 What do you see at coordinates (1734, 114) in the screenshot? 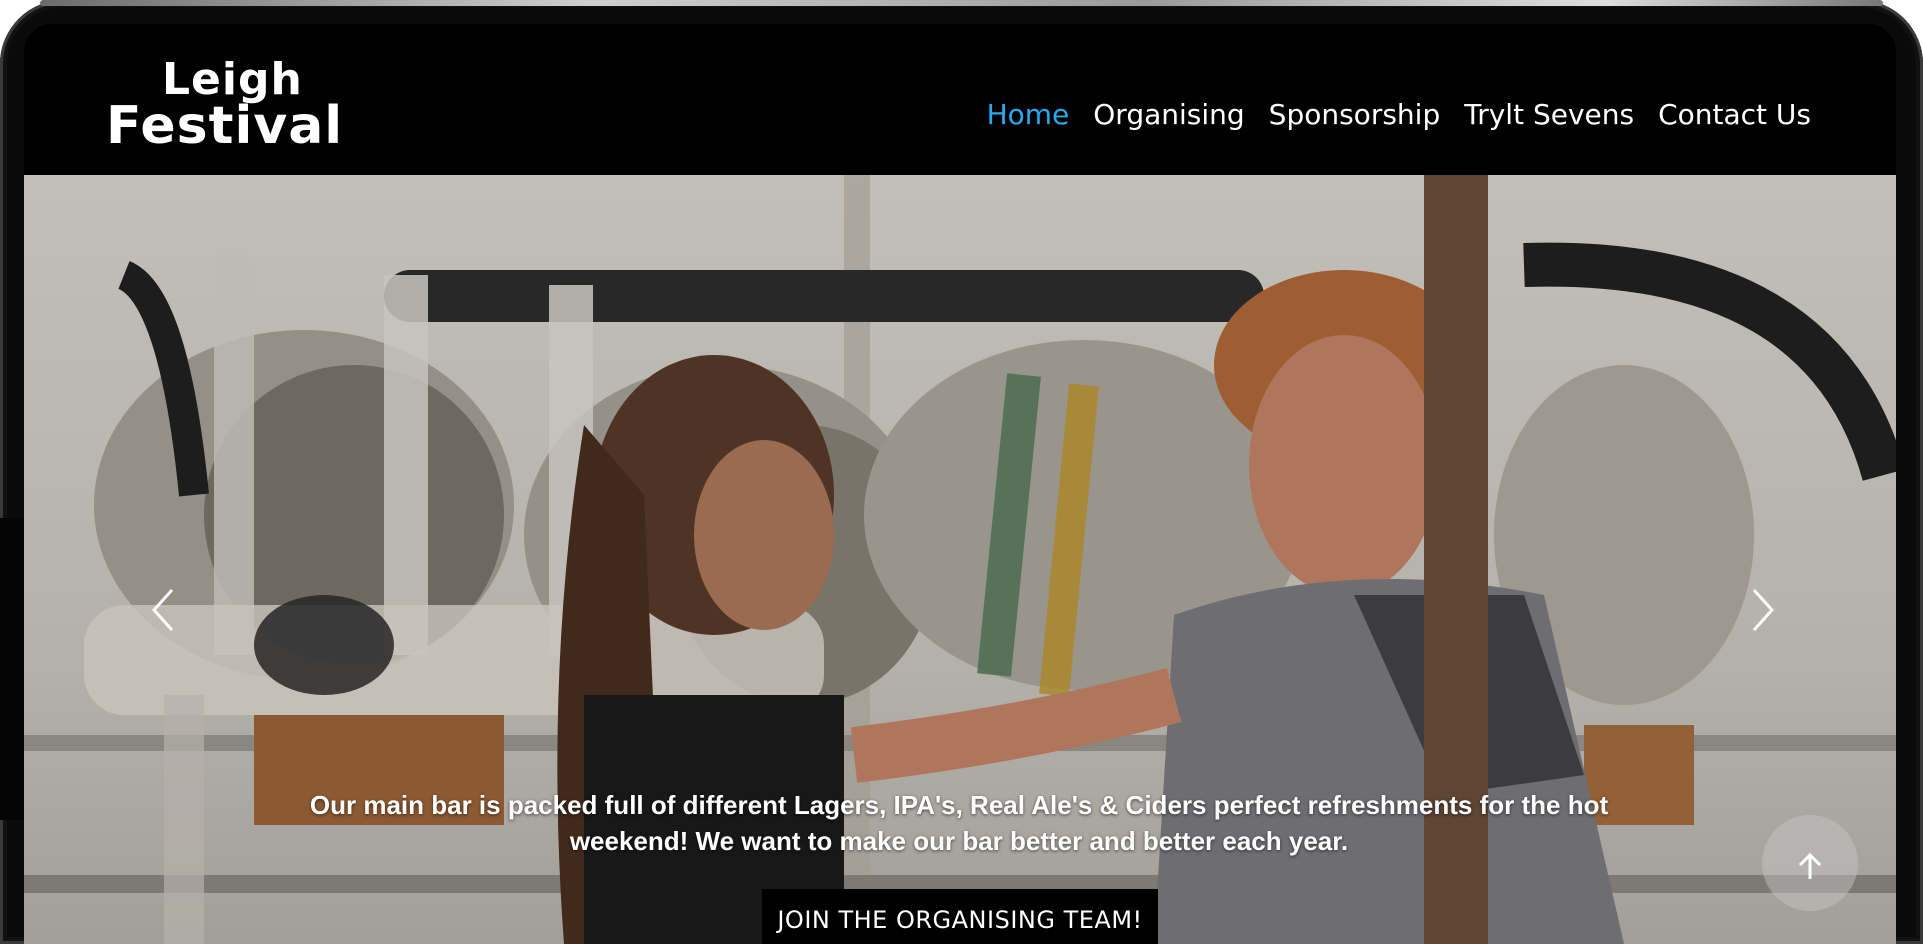
I see `nav-item-contact-us: Contact Us` at bounding box center [1734, 114].